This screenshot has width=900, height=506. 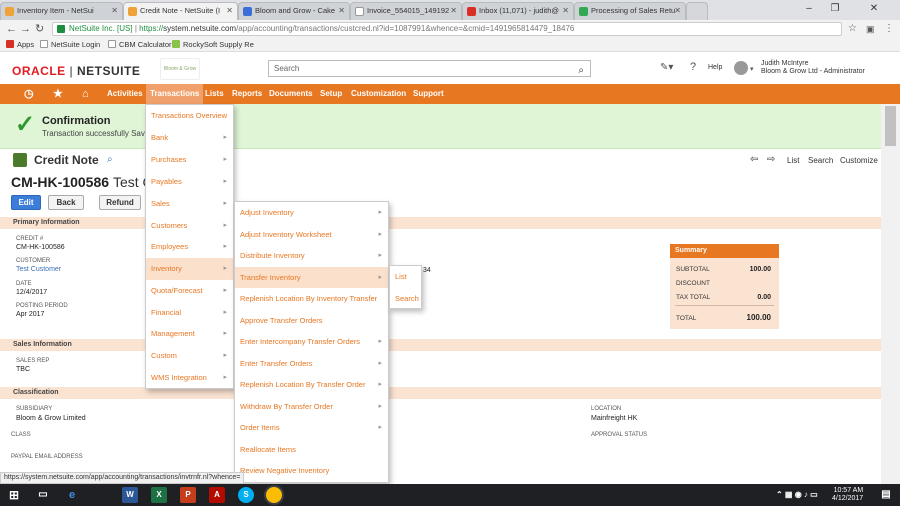 I want to click on new-tab-button, so click(x=697, y=11).